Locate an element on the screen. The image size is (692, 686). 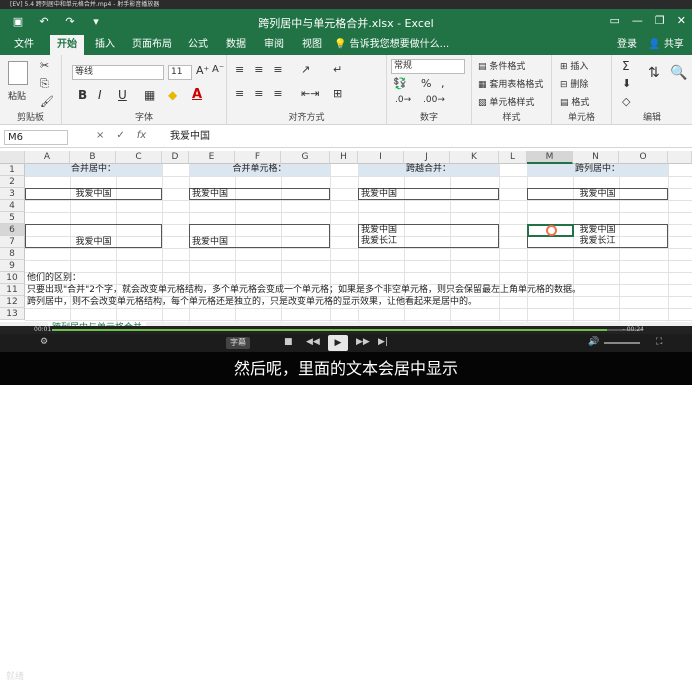
format-painter-icon: 🖌 is located at coordinates (47, 101).